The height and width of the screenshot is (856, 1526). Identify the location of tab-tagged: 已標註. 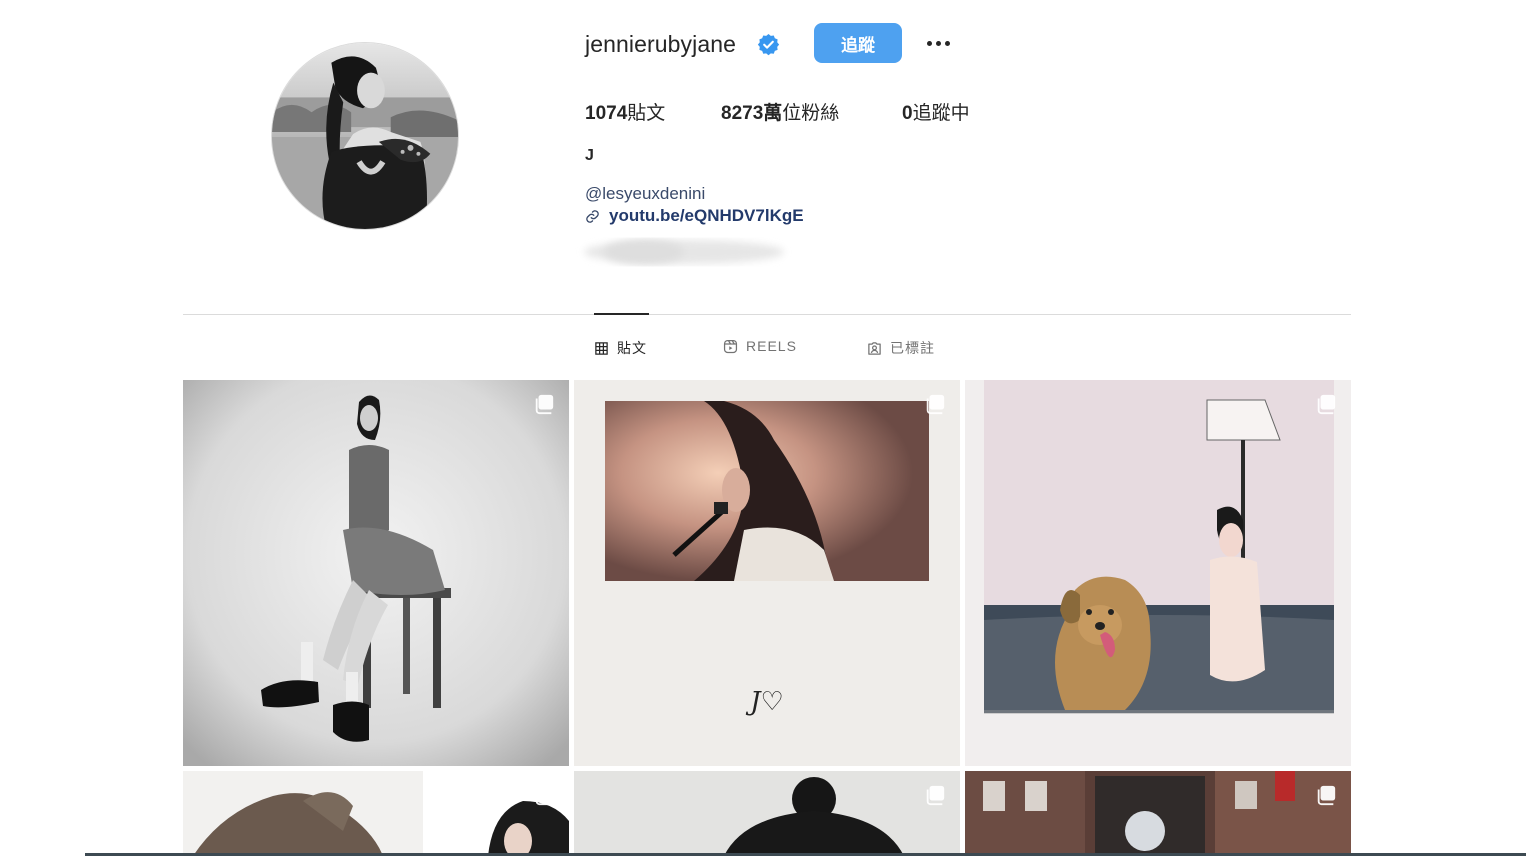
(901, 348).